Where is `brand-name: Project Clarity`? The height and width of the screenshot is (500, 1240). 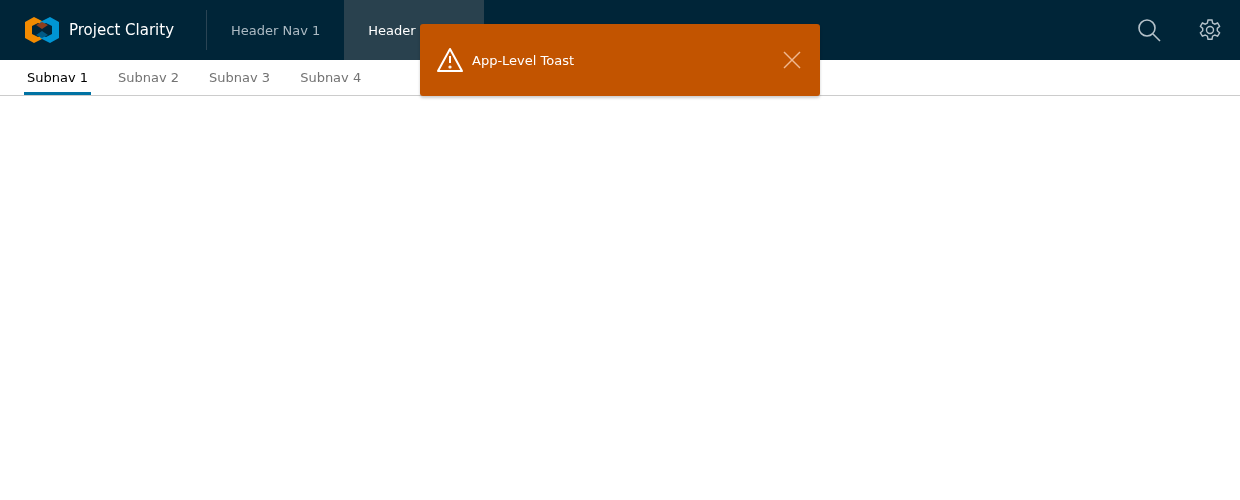
brand-name: Project Clarity is located at coordinates (121, 30).